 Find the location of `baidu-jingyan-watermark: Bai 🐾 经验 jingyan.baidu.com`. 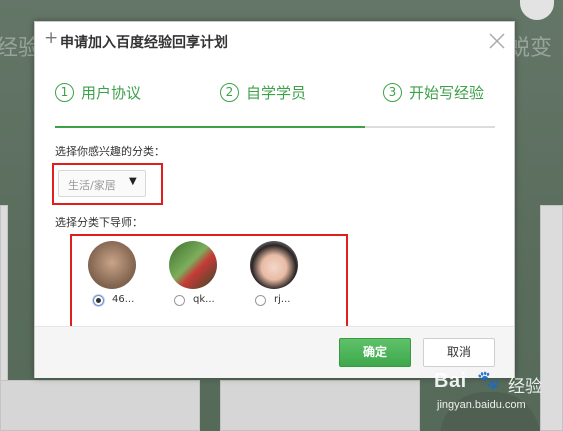

baidu-jingyan-watermark: Bai 🐾 经验 jingyan.baidu.com is located at coordinates (498, 399).